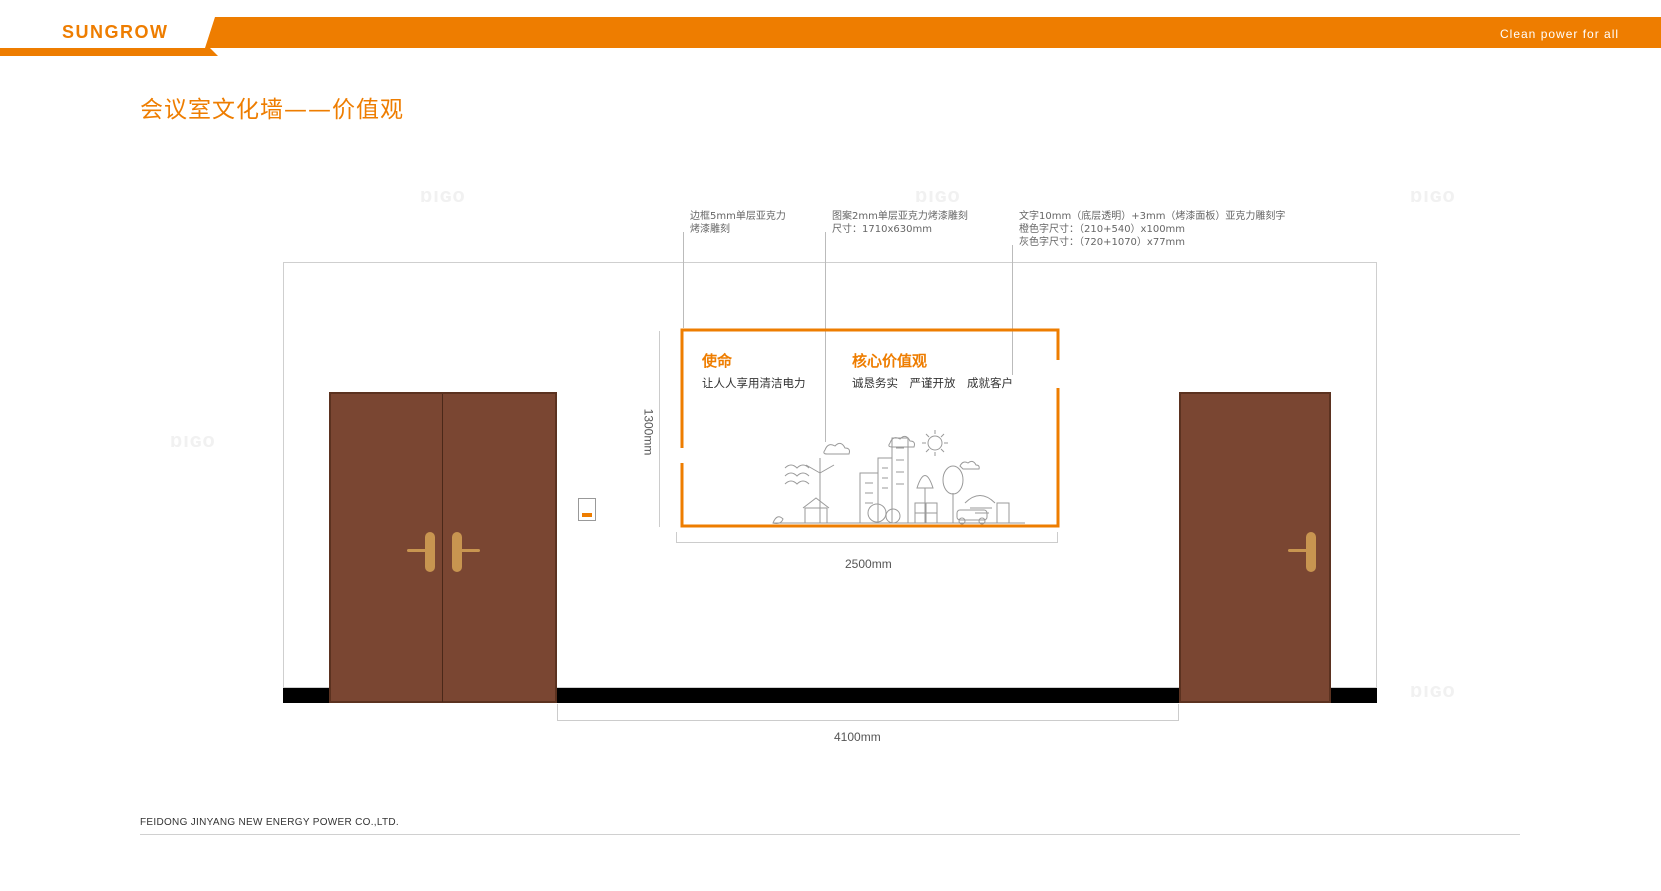 This screenshot has width=1661, height=891. I want to click on double-door, so click(443, 547).